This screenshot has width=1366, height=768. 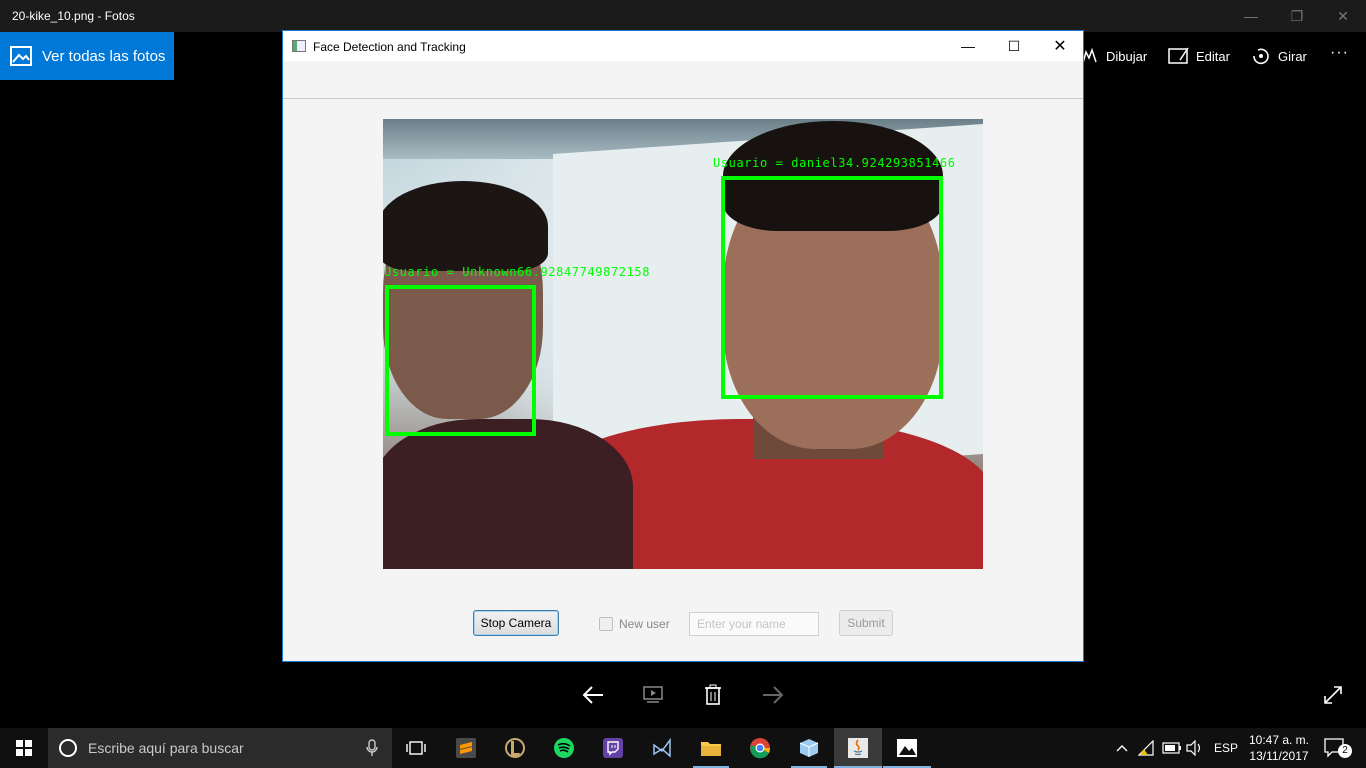 I want to click on delete-photo-button, so click(x=713, y=695).